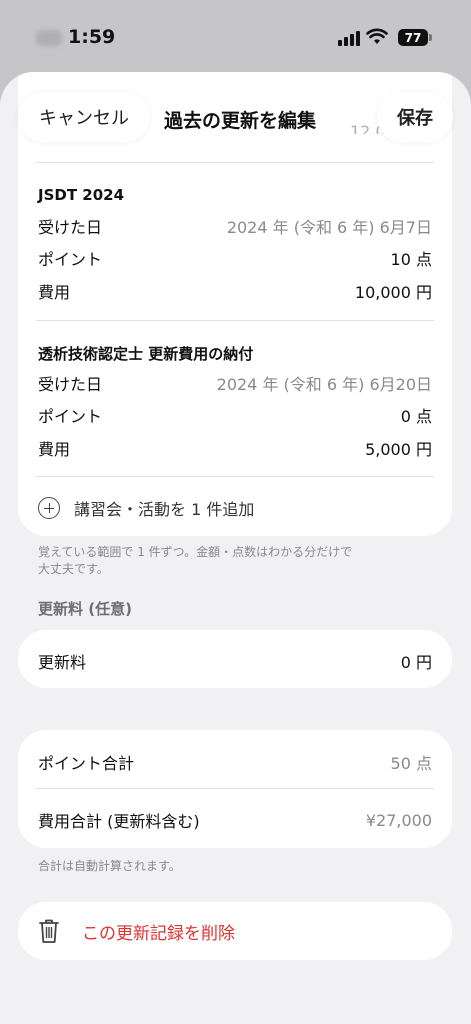 Image resolution: width=471 pixels, height=1024 pixels. What do you see at coordinates (164, 509) in the screenshot?
I see `add-activity-label: 講習会・活動を 1 件追加` at bounding box center [164, 509].